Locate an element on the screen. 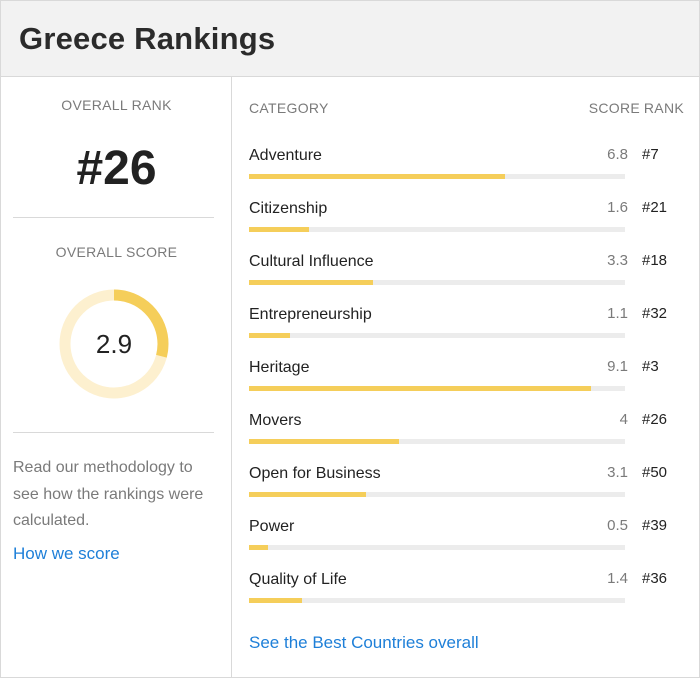 The height and width of the screenshot is (678, 700). category-rank: #21 is located at coordinates (655, 207).